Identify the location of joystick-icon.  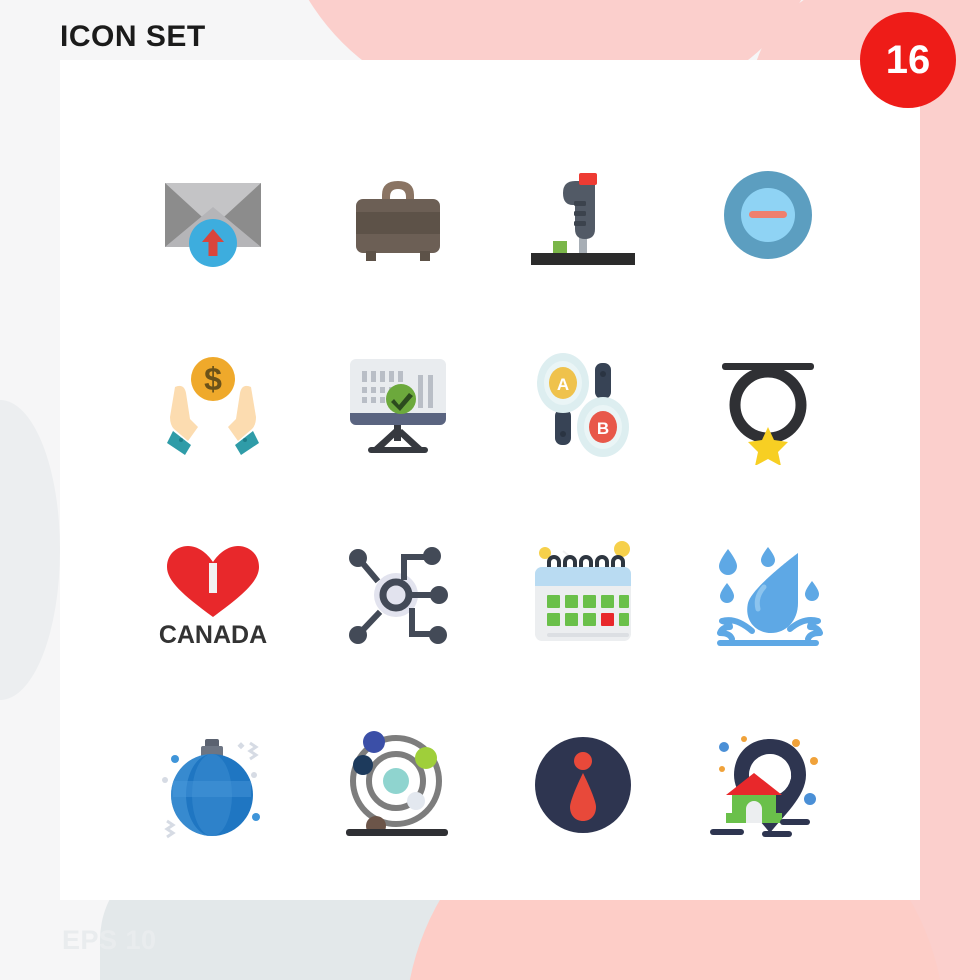
(582, 219).